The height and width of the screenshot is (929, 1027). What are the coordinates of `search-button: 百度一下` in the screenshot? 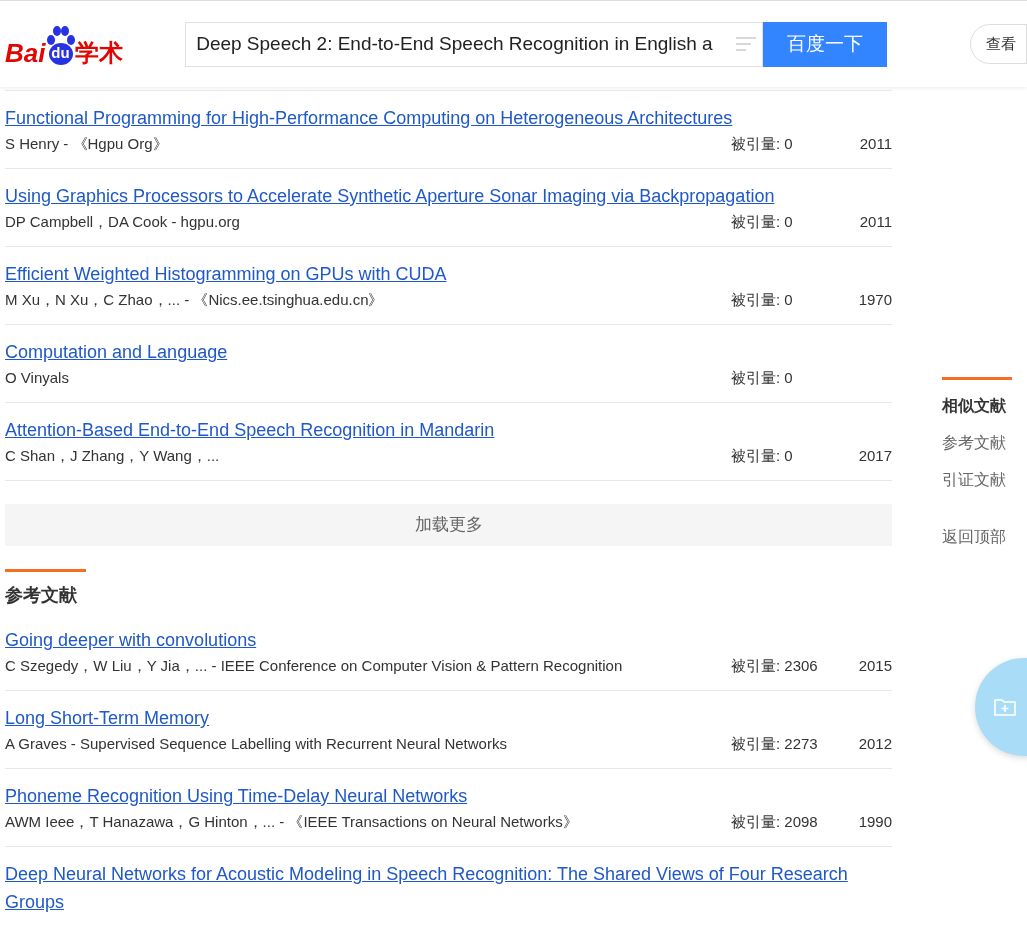 It's located at (824, 44).